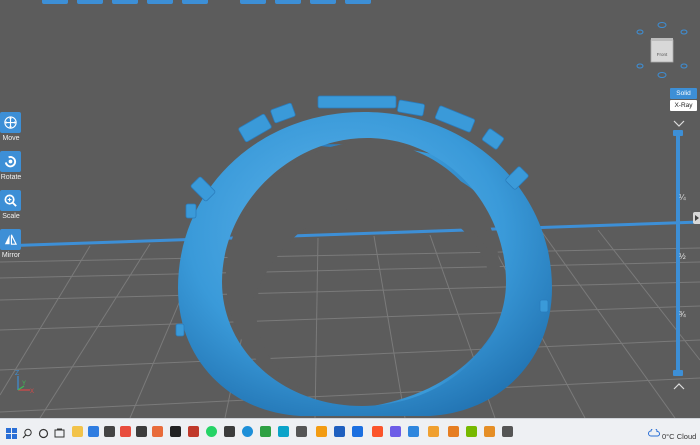 This screenshot has height=445, width=700. I want to click on scale-button, so click(10, 200).